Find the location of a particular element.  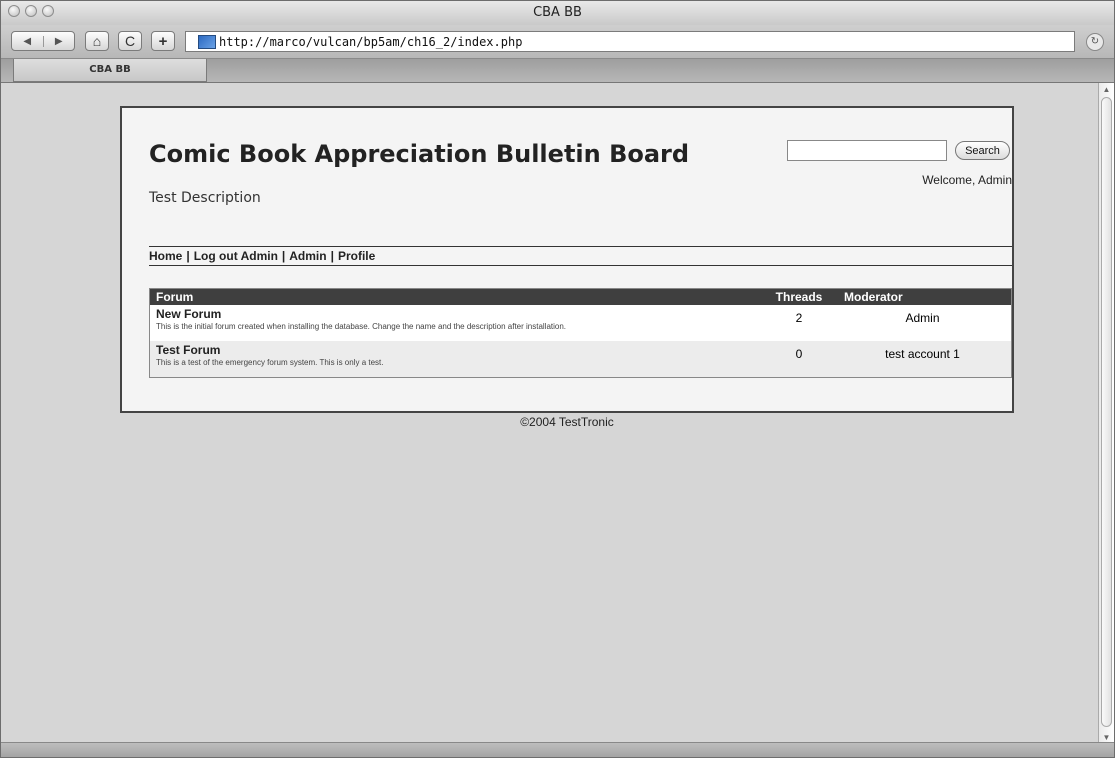

add-bookmark-button: + is located at coordinates (163, 41).